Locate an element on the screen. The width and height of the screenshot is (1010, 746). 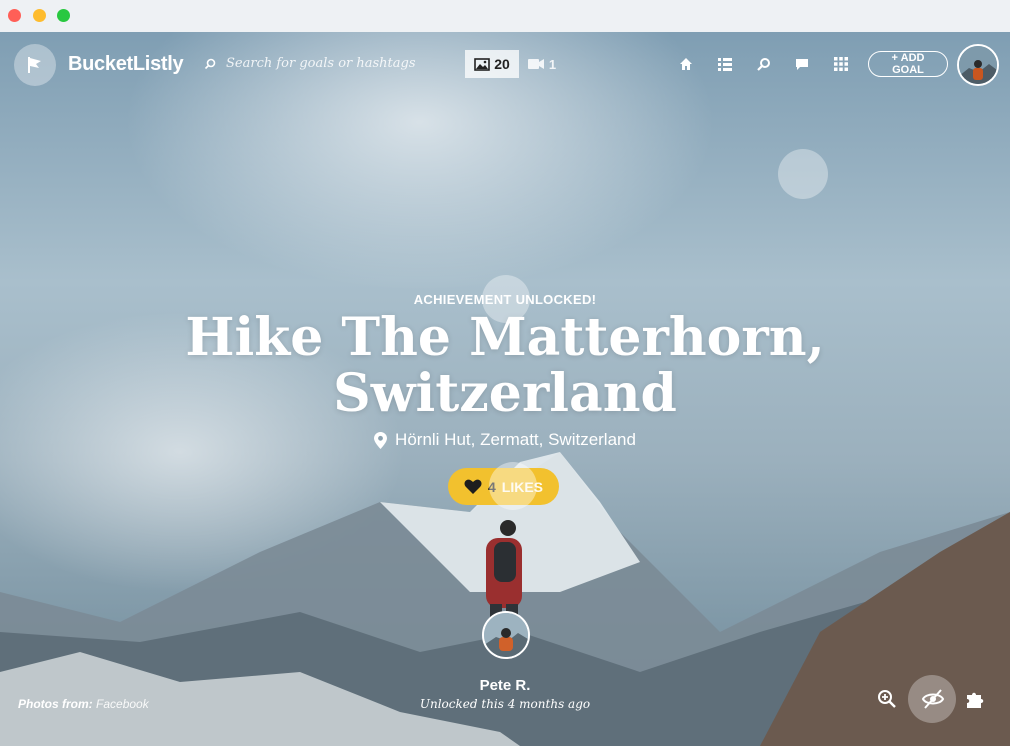
map-pin-icon is located at coordinates (381, 440).